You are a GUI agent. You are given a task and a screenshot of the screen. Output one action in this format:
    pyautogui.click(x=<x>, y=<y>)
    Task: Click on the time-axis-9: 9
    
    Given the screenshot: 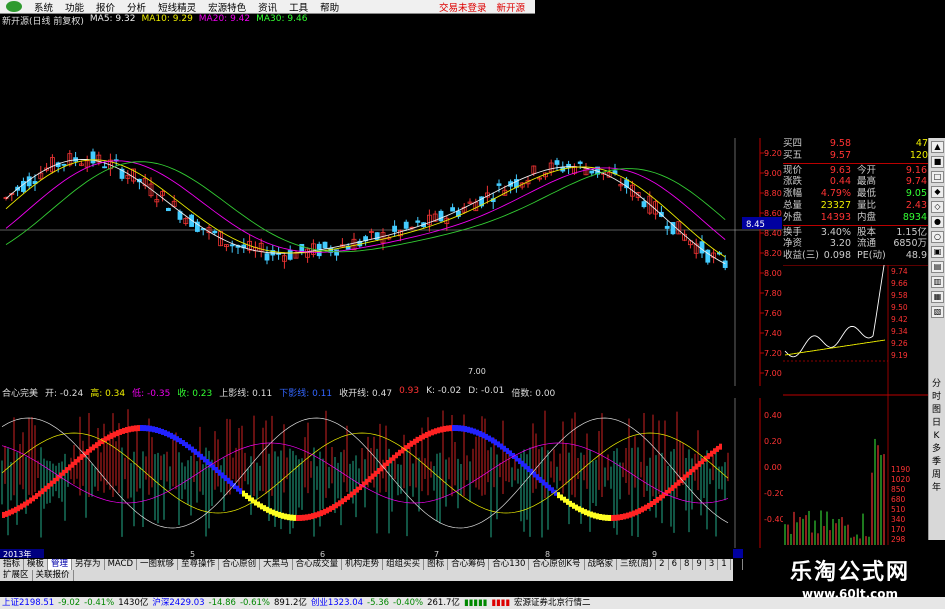 What is the action you would take?
    pyautogui.click(x=654, y=554)
    